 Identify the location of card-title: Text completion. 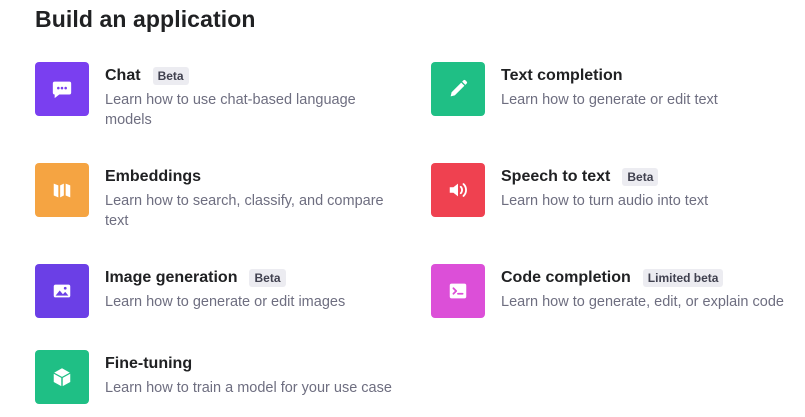
(562, 75).